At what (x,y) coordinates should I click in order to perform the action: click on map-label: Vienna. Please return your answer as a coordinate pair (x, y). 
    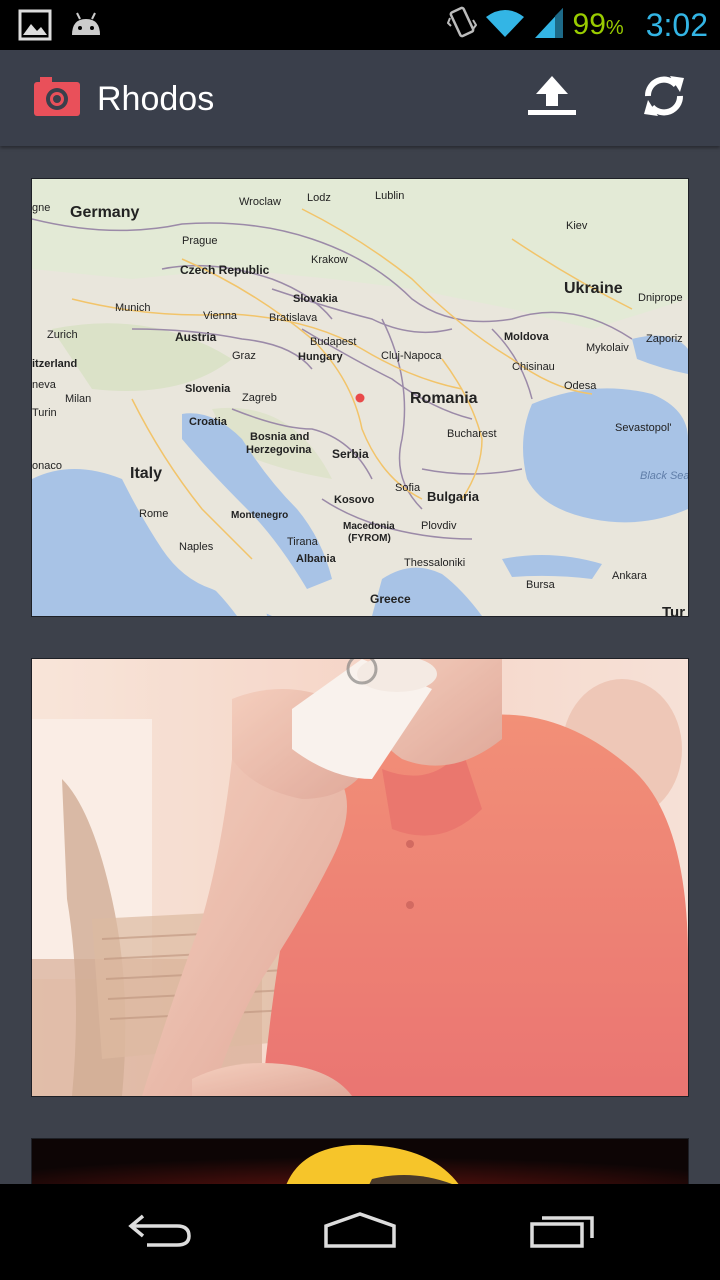
    Looking at the image, I should click on (220, 316).